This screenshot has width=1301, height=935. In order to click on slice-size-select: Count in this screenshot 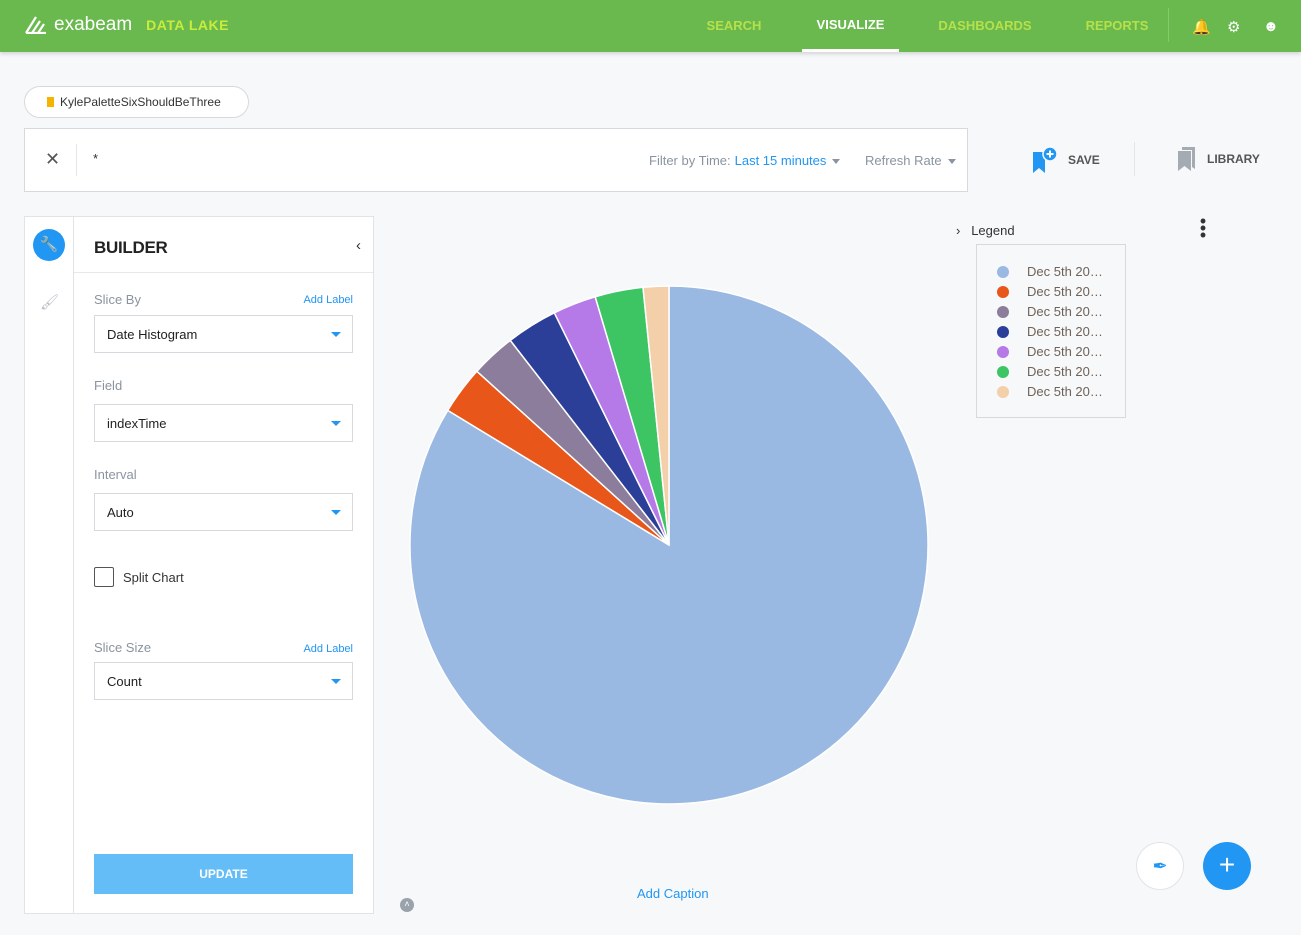, I will do `click(223, 681)`.